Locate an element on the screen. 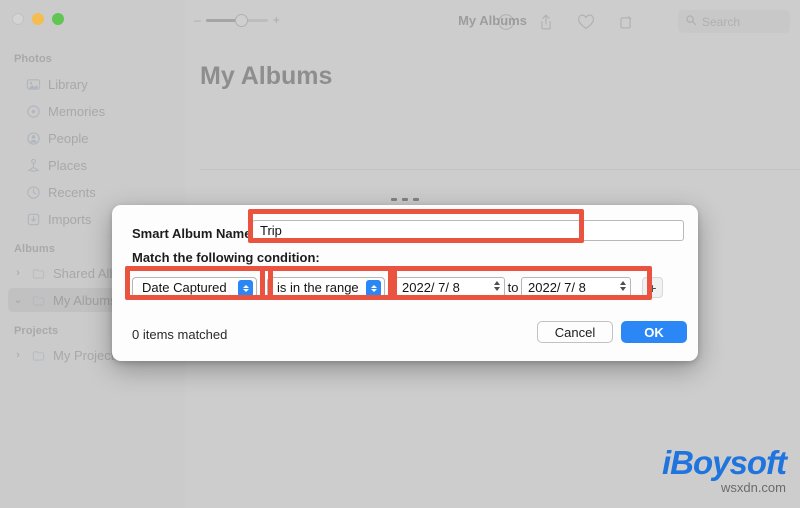  cancel-button: Cancel is located at coordinates (575, 332).